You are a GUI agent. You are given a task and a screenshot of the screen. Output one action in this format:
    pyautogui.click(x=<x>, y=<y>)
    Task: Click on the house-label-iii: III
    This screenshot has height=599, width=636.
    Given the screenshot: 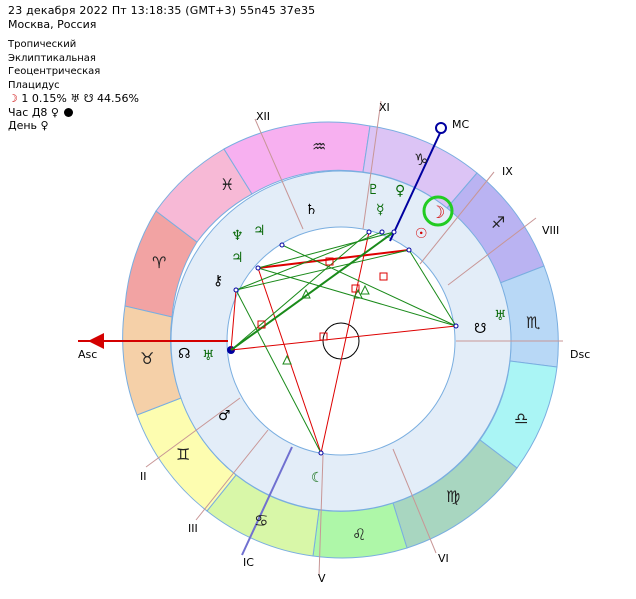 What is the action you would take?
    pyautogui.click(x=193, y=528)
    